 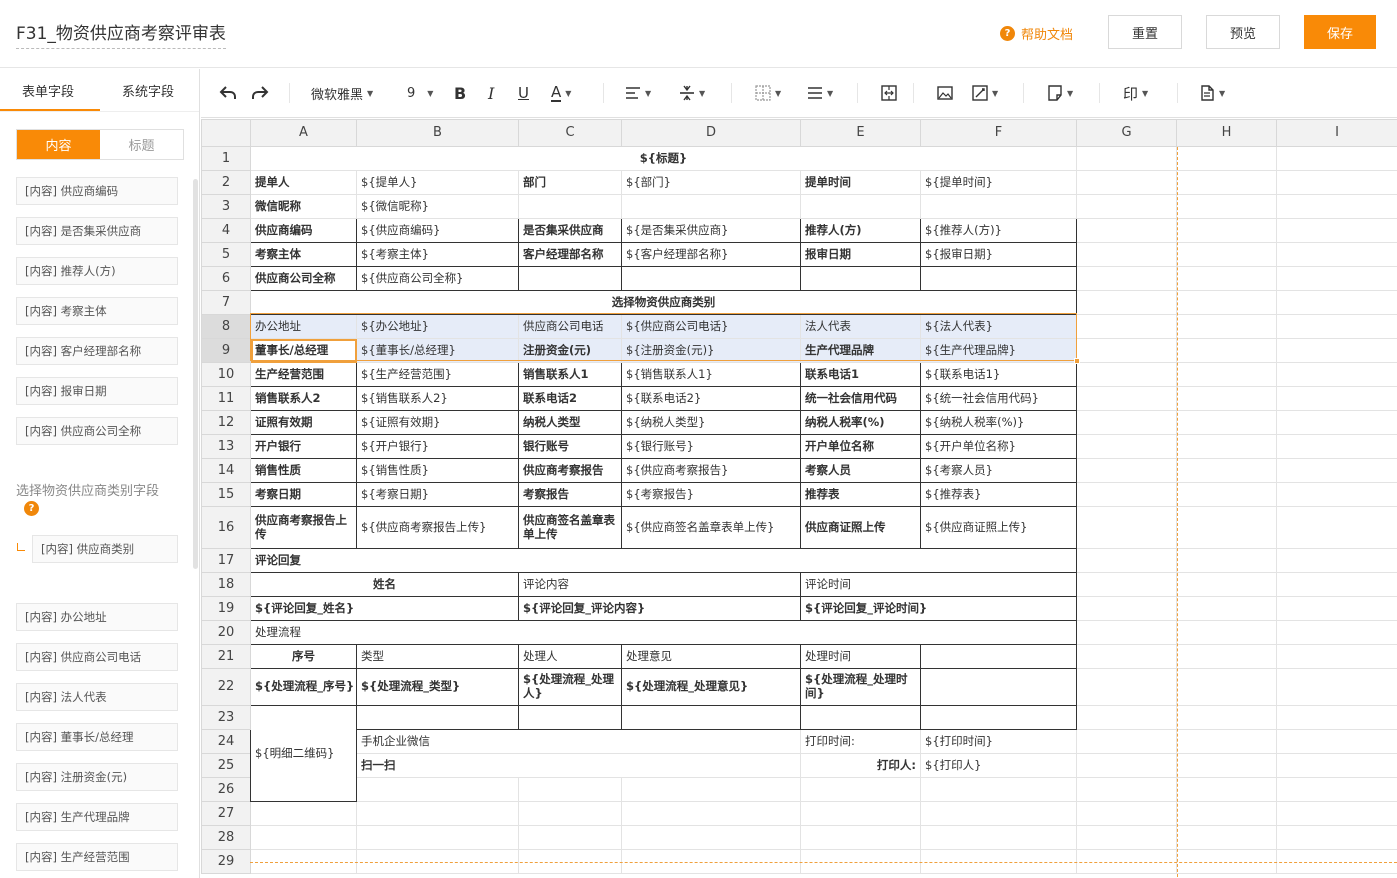 I want to click on row-header: 10, so click(x=226, y=374).